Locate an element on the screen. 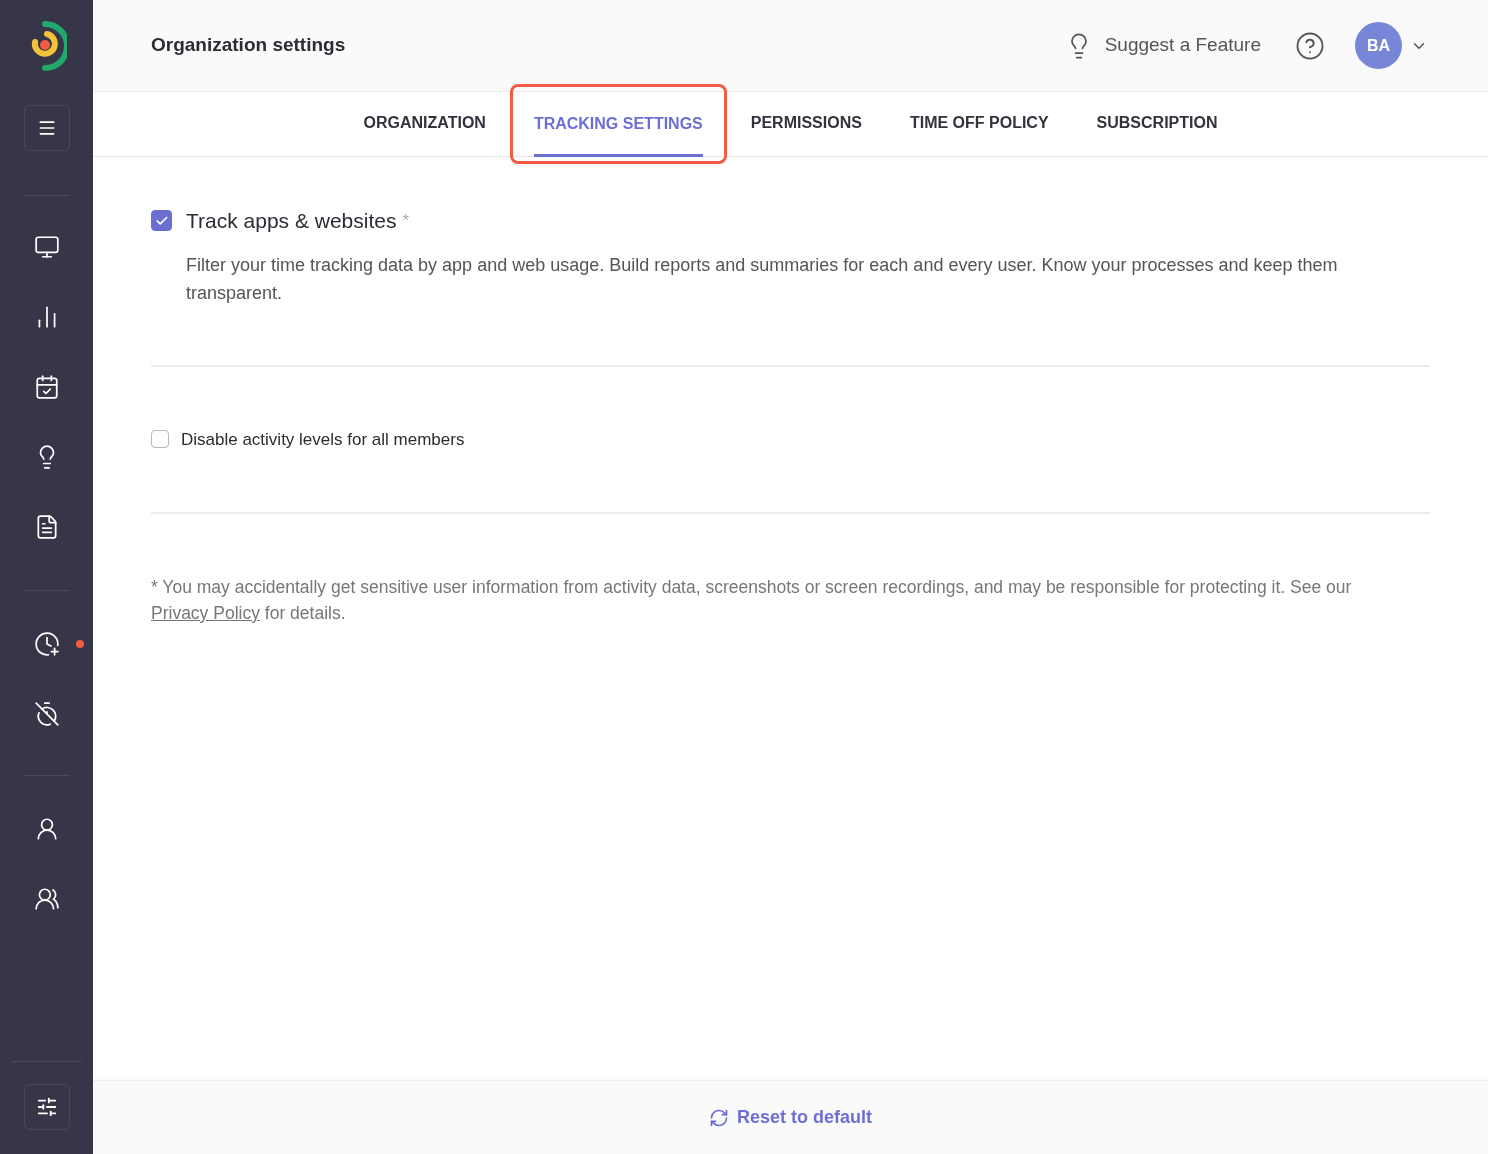 The image size is (1488, 1154). tab: TIME OFF POLICY is located at coordinates (979, 124).